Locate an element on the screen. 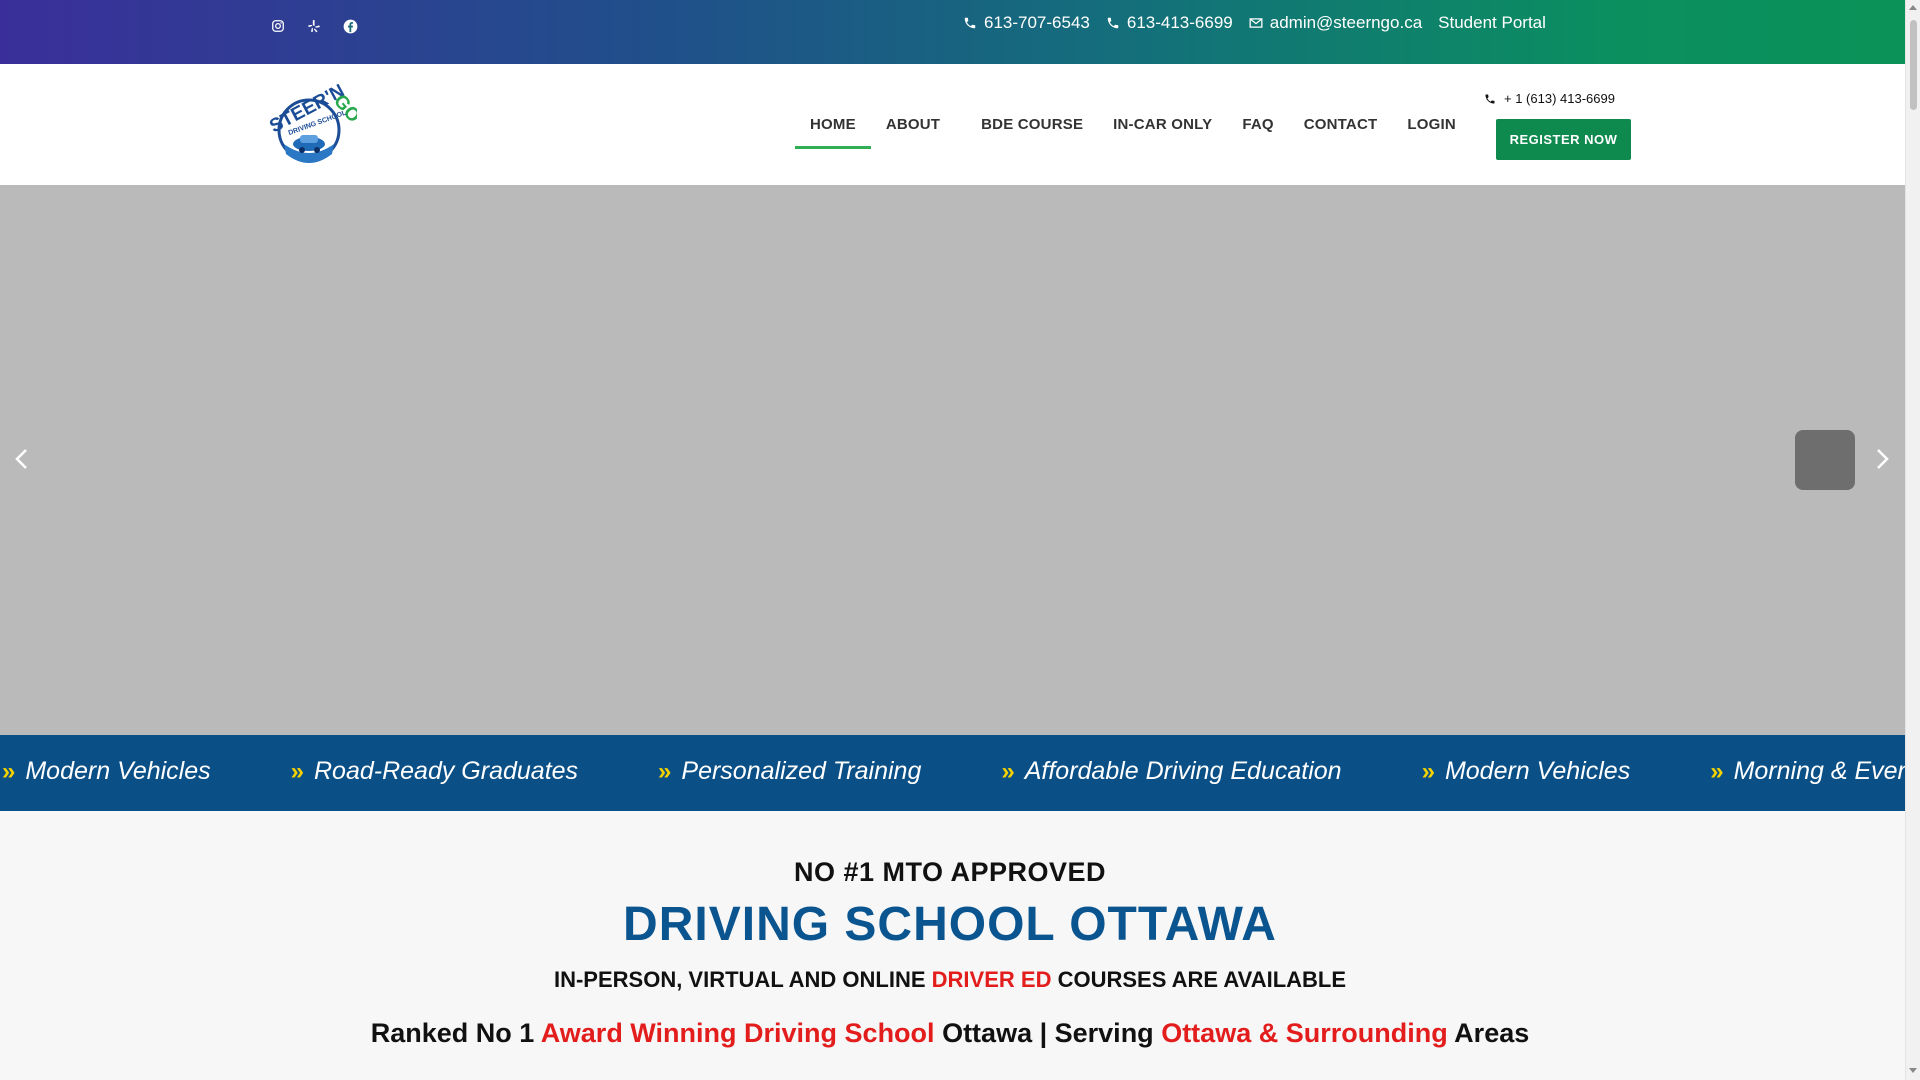 The width and height of the screenshot is (1920, 1080). phone-number-2: 613-413-6699 is located at coordinates (1179, 22).